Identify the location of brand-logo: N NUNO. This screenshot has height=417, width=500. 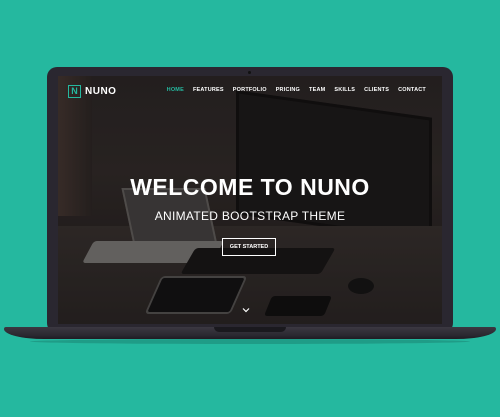
(92, 91).